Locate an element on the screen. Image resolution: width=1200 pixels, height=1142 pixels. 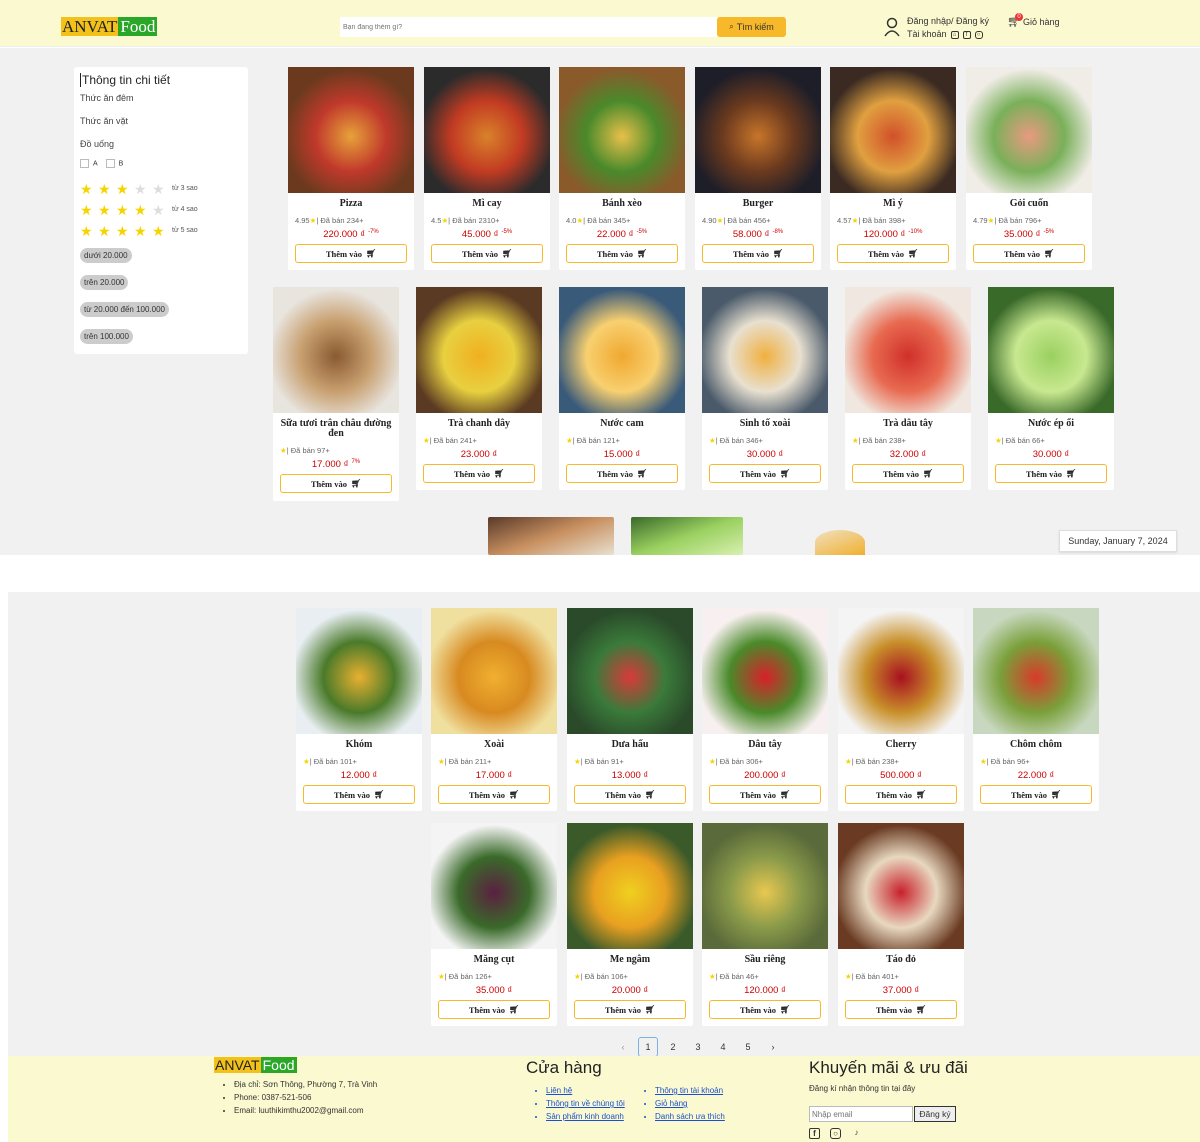
product-card: Táo đỏ ★| Đã bán 401+ 37.000 ₫ Thêm vào 🛒︎ is located at coordinates (901, 924).